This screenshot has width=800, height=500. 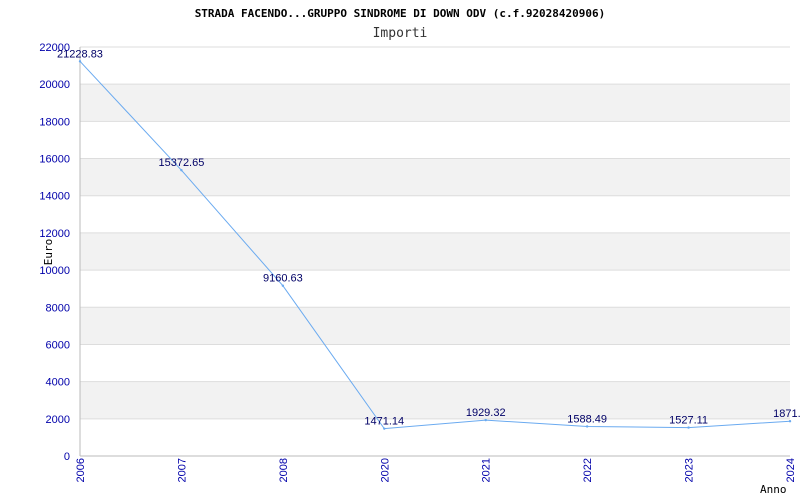 What do you see at coordinates (54, 85) in the screenshot?
I see `y-tick-label: 20000` at bounding box center [54, 85].